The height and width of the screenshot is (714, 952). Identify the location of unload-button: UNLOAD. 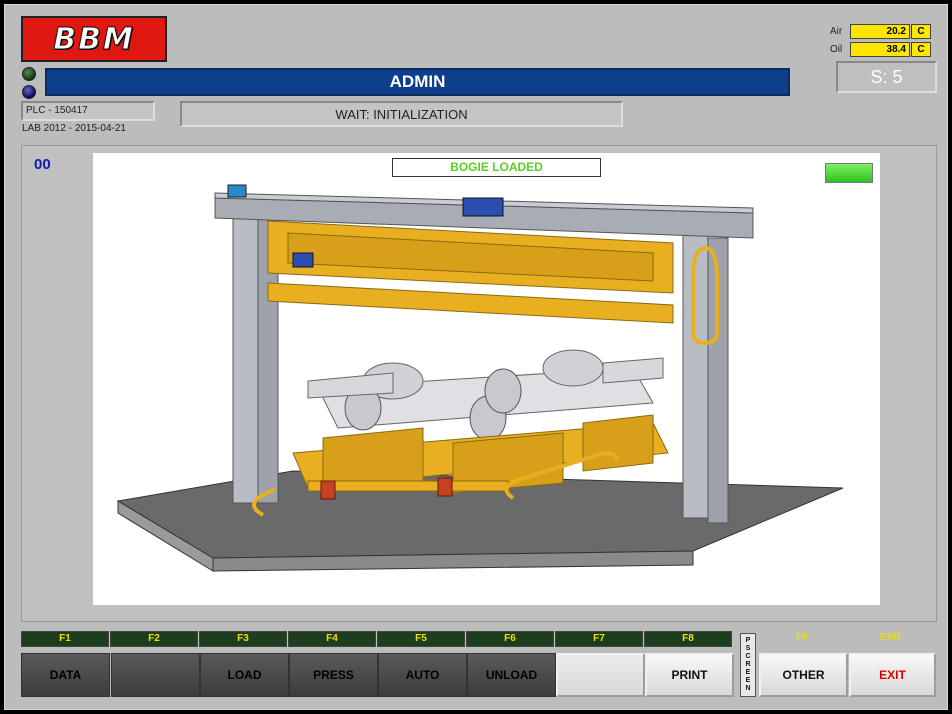
(511, 675).